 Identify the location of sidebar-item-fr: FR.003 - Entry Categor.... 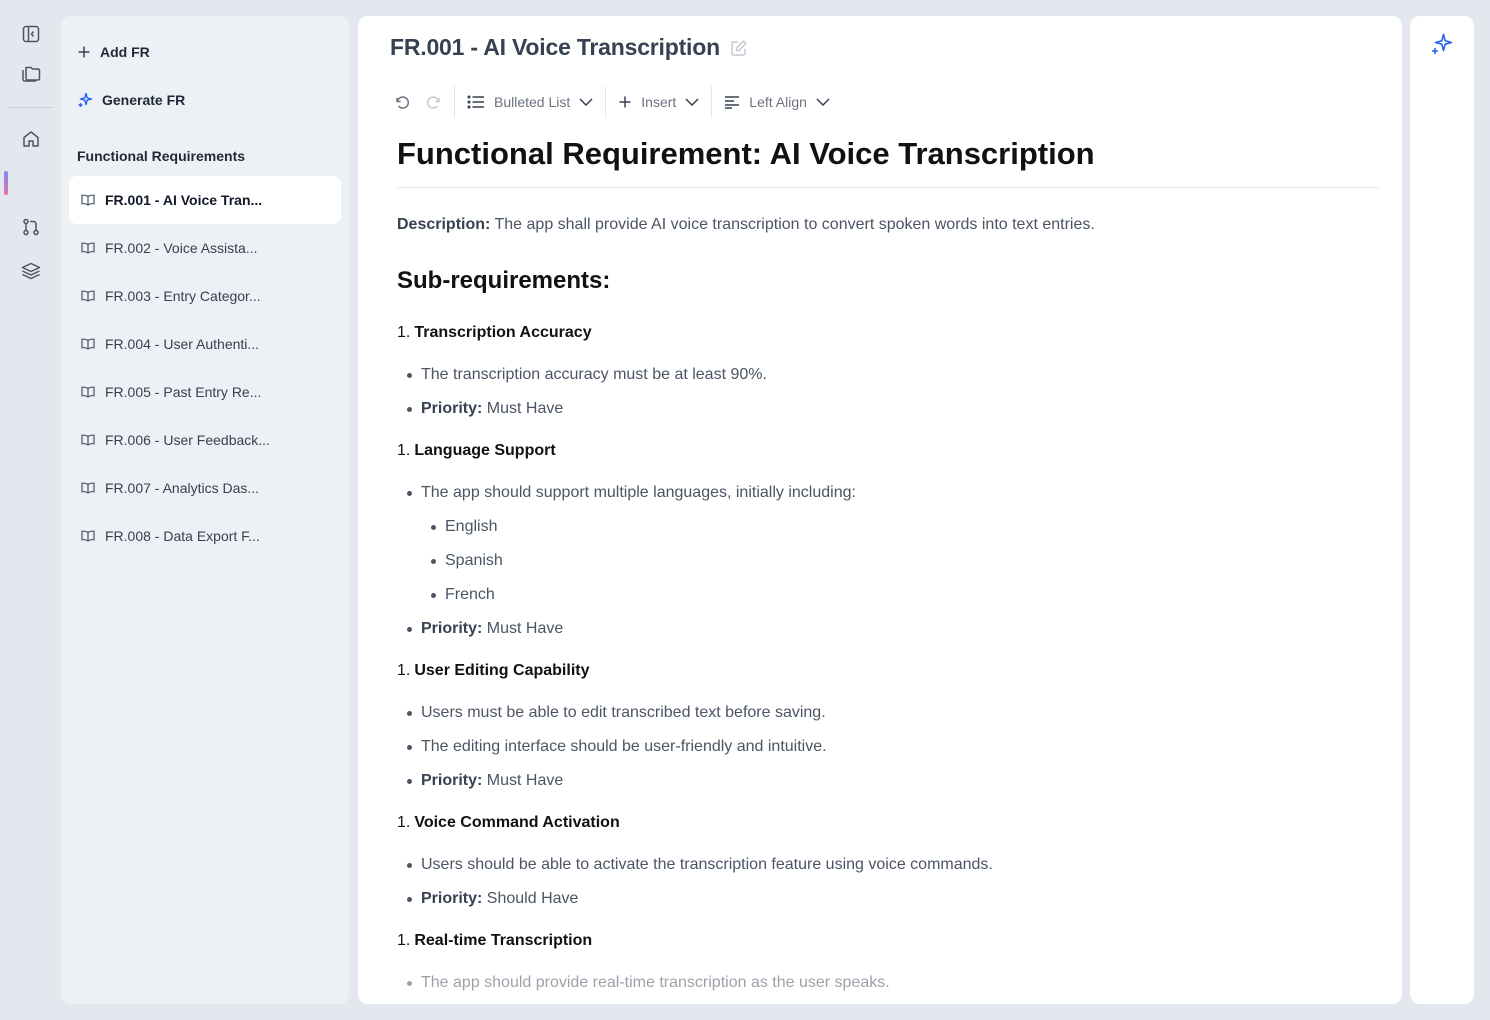
(205, 296).